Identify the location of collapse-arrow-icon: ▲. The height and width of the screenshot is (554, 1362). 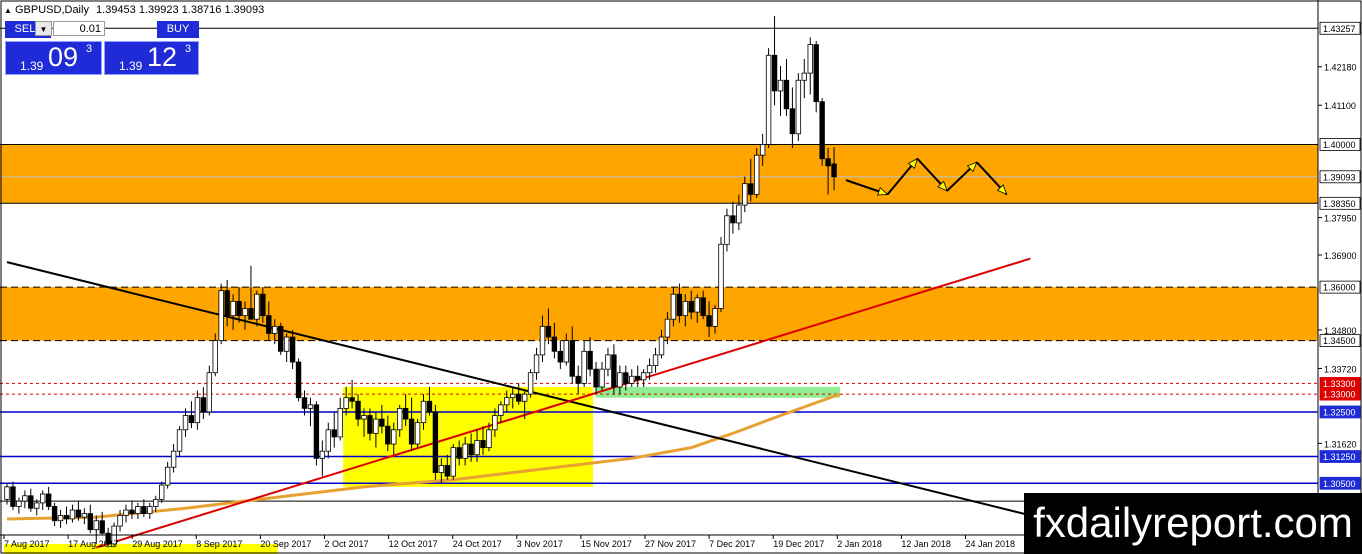
(8, 10).